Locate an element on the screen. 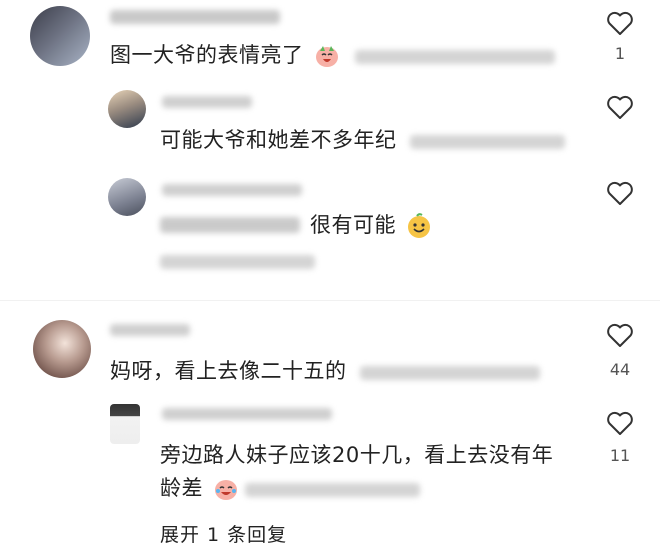  expand-replies-button: 展开 1 条回复 is located at coordinates (223, 533).